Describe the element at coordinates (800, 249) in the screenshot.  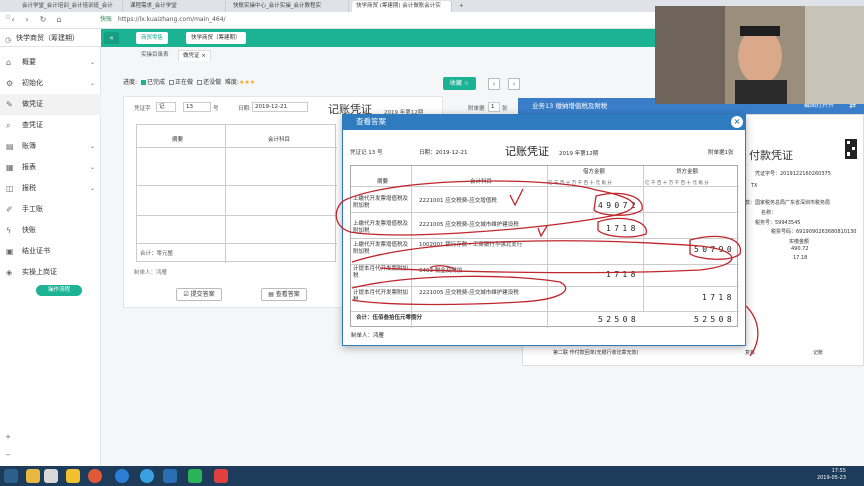
I see `receipt-line: 490.72` at that location.